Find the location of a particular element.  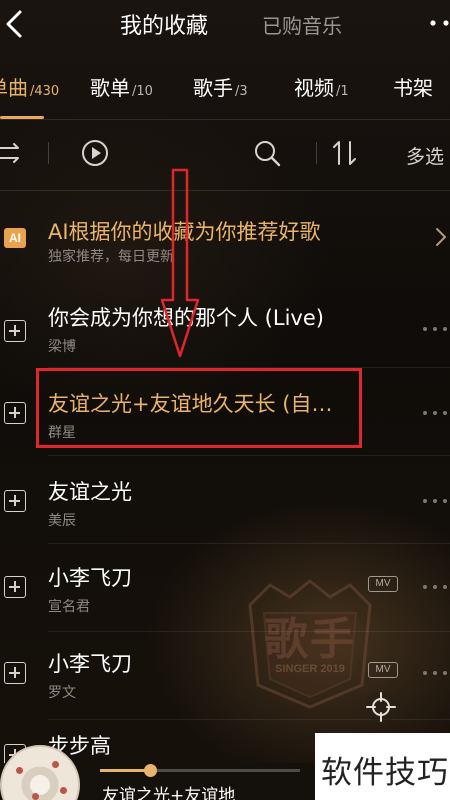

ai-badge: AI is located at coordinates (15, 238).